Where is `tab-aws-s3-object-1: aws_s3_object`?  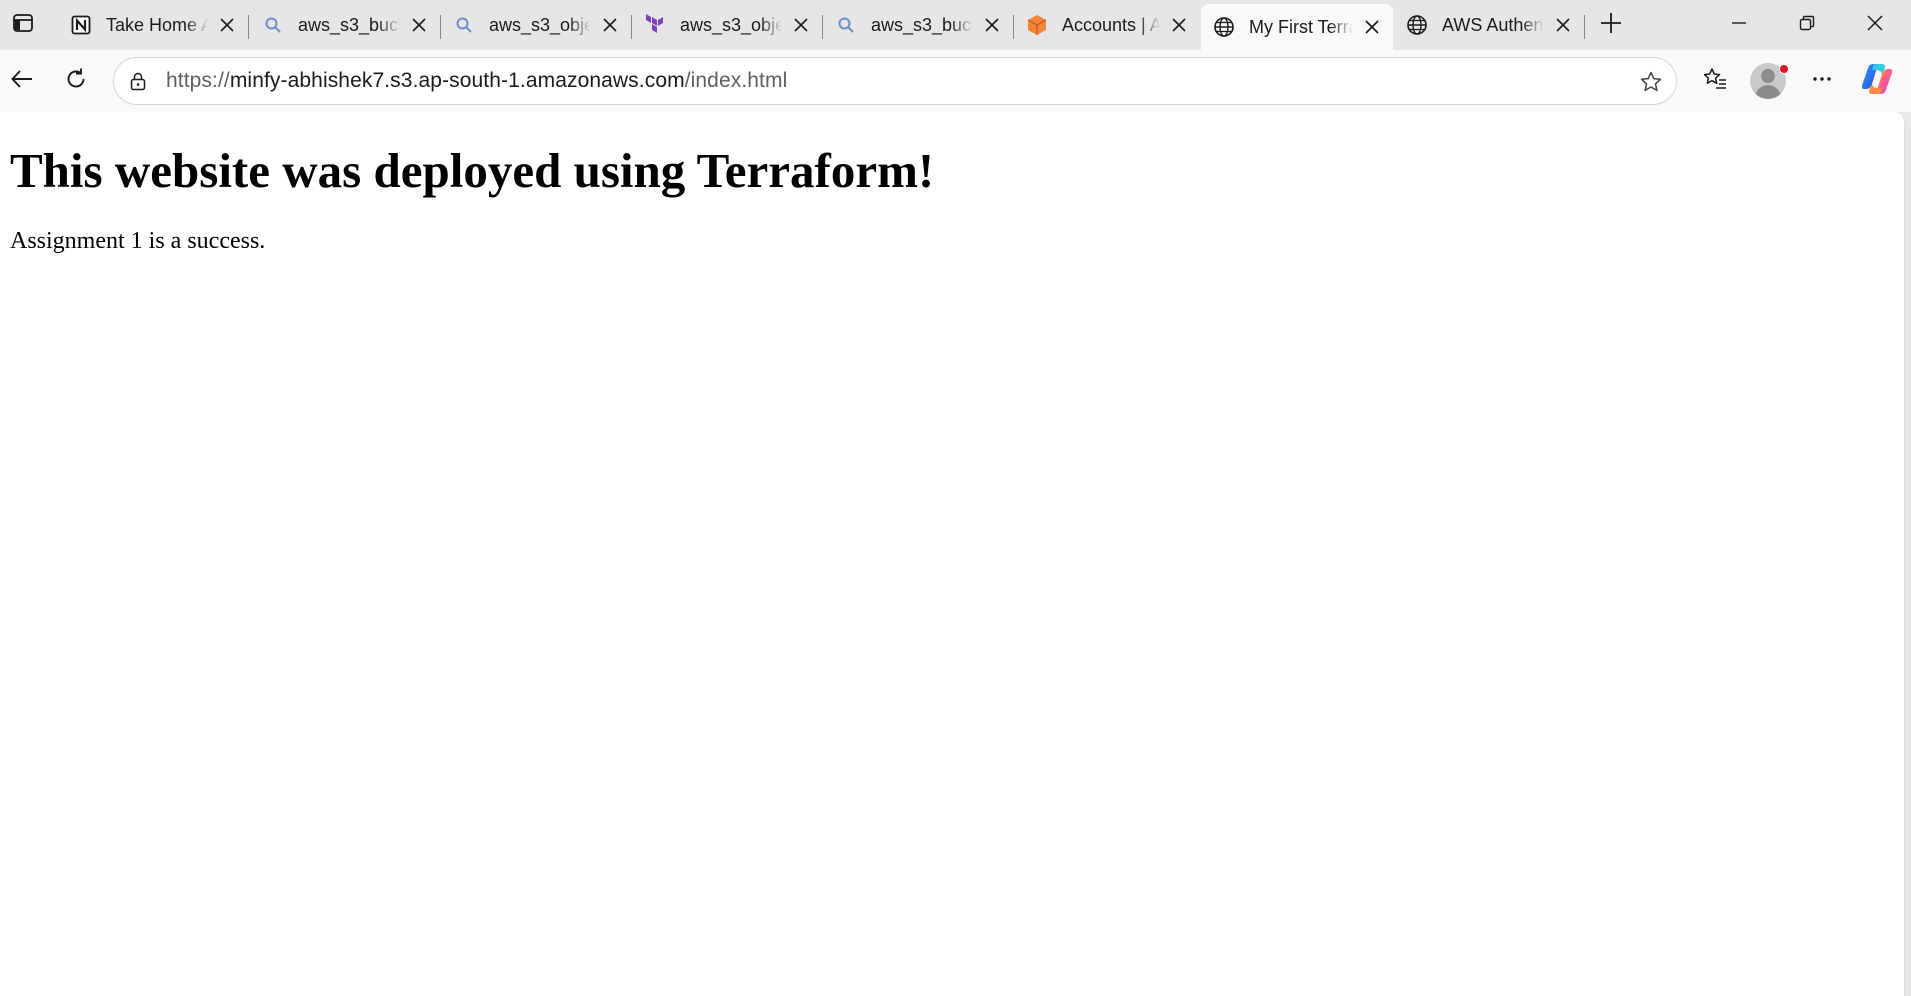 tab-aws-s3-object-1: aws_s3_object is located at coordinates (536, 25).